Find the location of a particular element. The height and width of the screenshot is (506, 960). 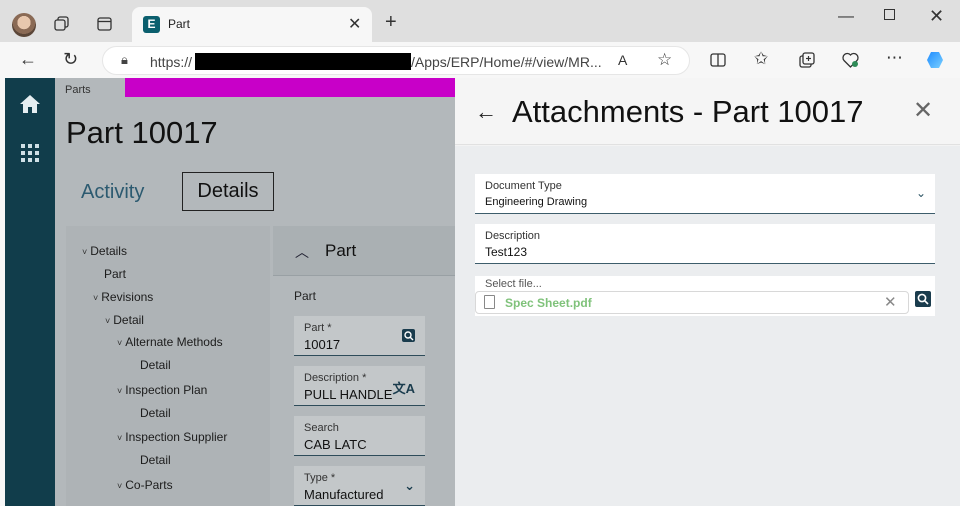

translate-icon: 文A is located at coordinates (404, 387).